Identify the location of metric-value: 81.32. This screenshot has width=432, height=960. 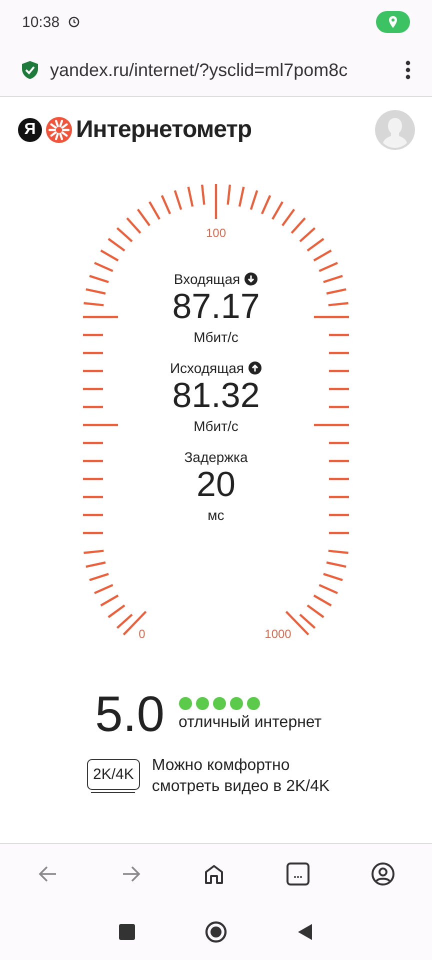
(216, 396).